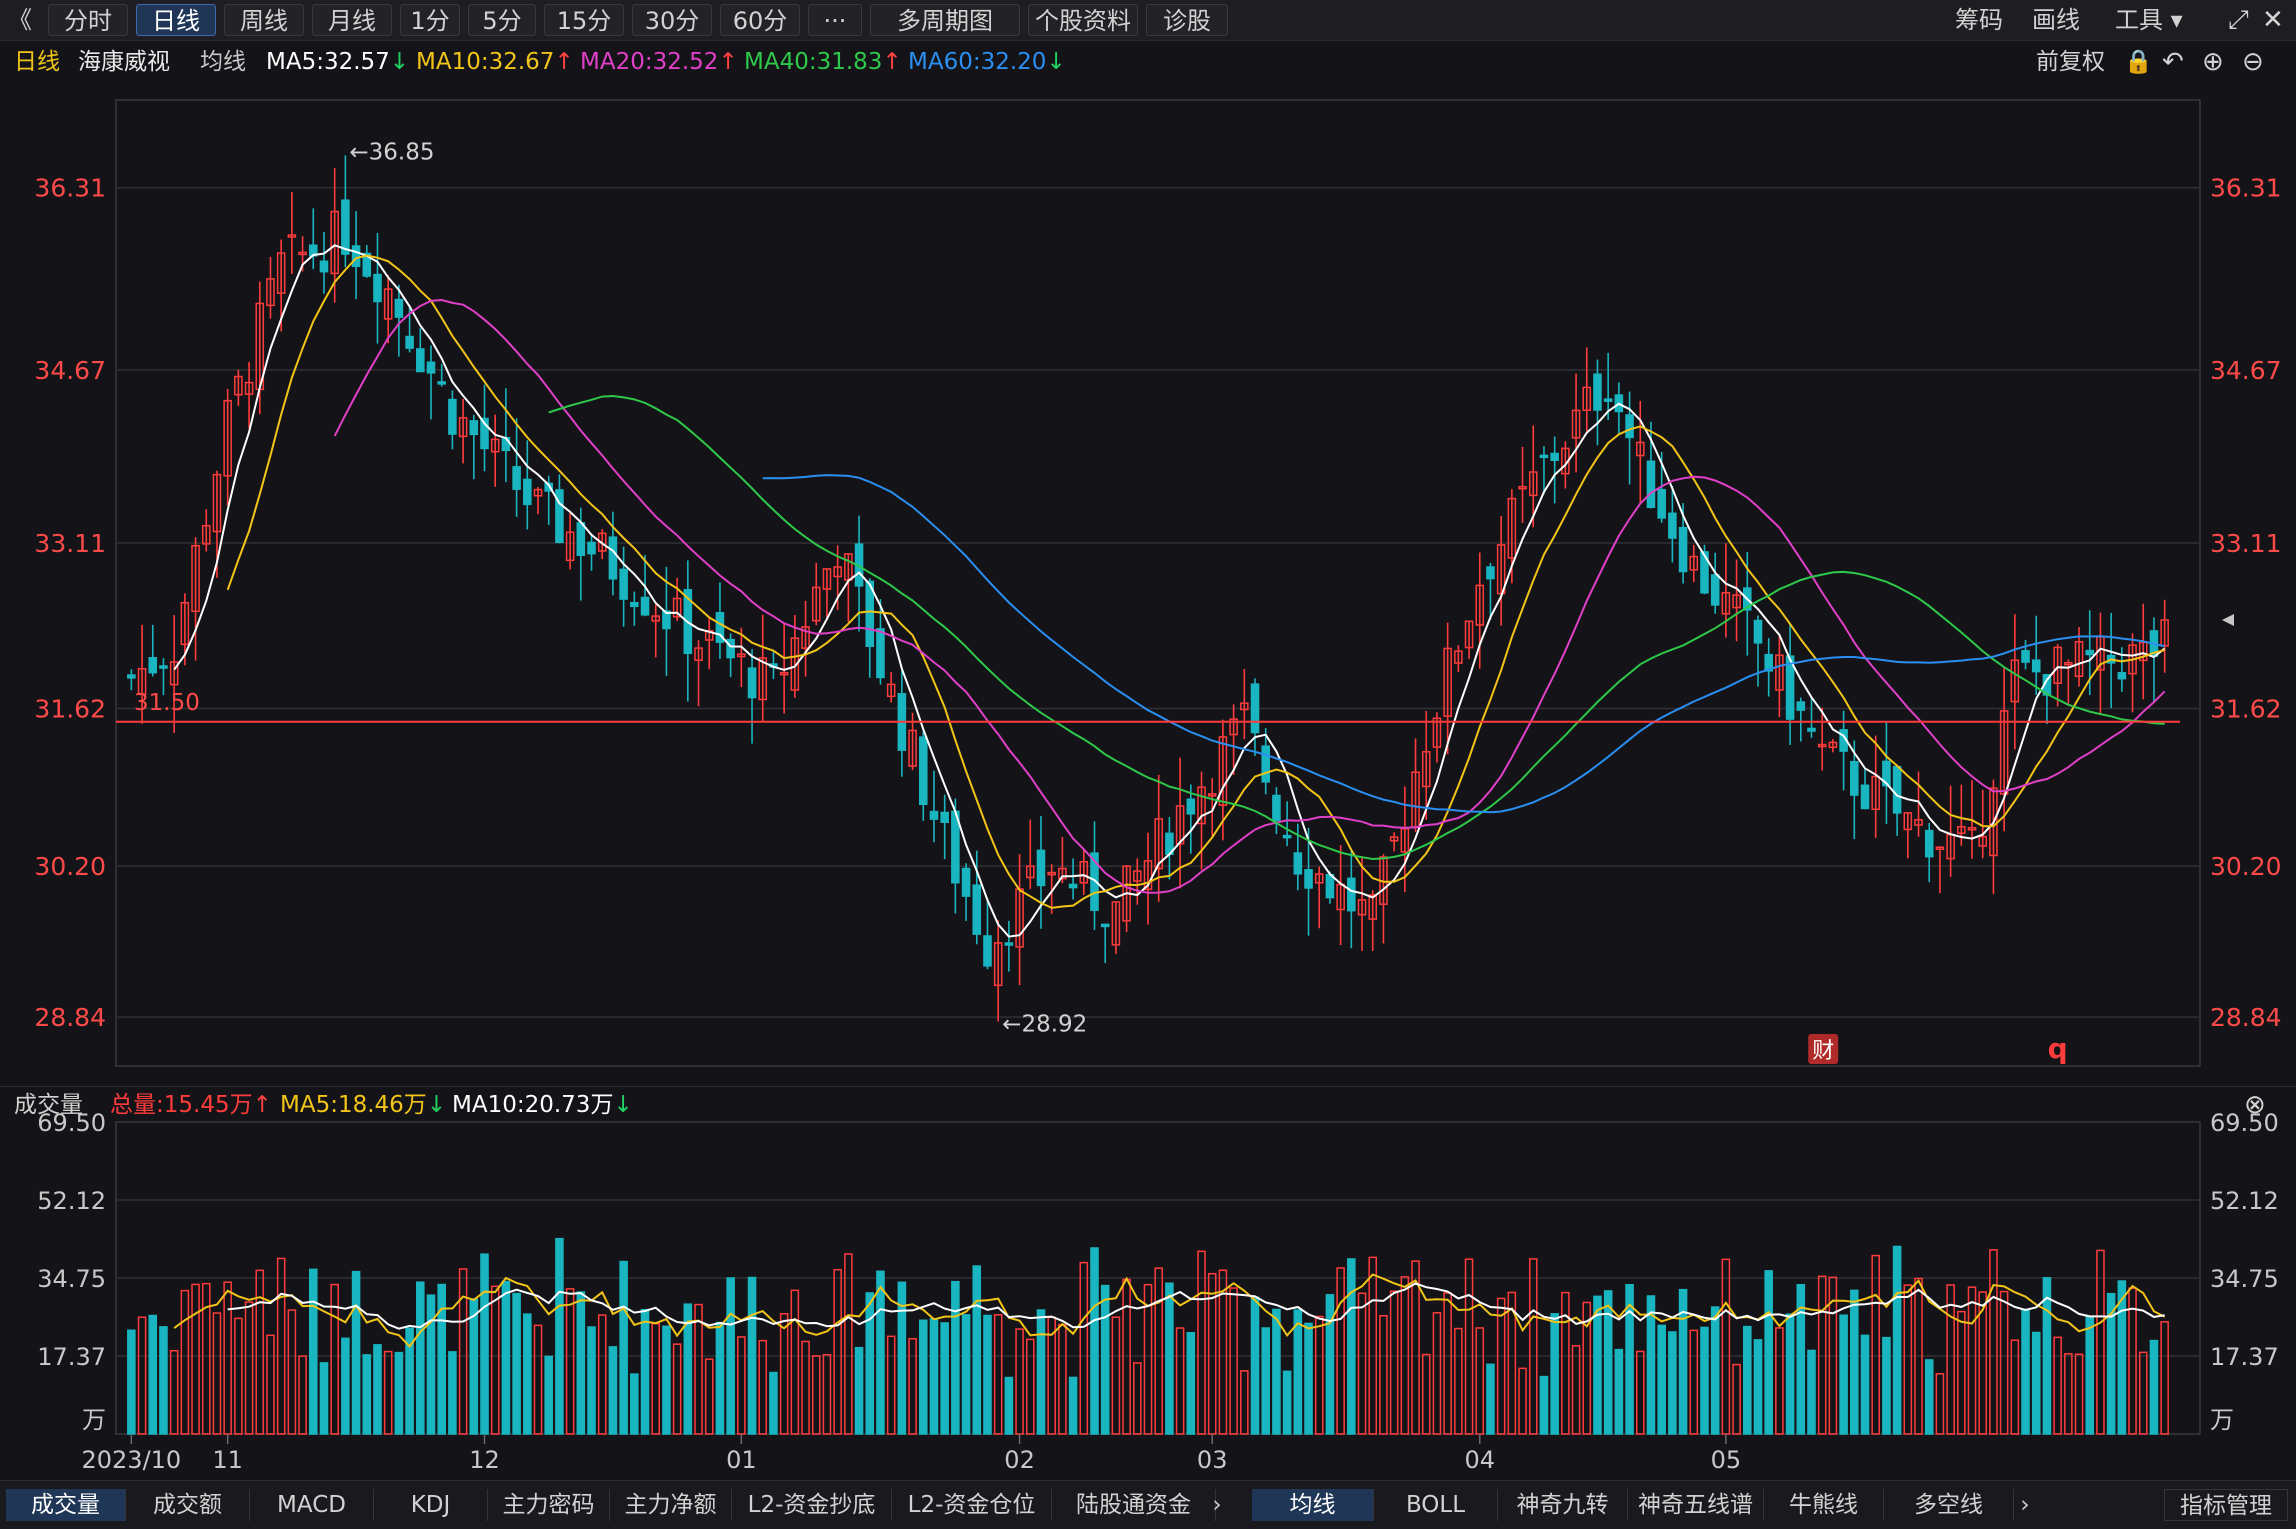 The image size is (2296, 1529). What do you see at coordinates (2213, 62) in the screenshot?
I see `zoom-in-icon: ⊕` at bounding box center [2213, 62].